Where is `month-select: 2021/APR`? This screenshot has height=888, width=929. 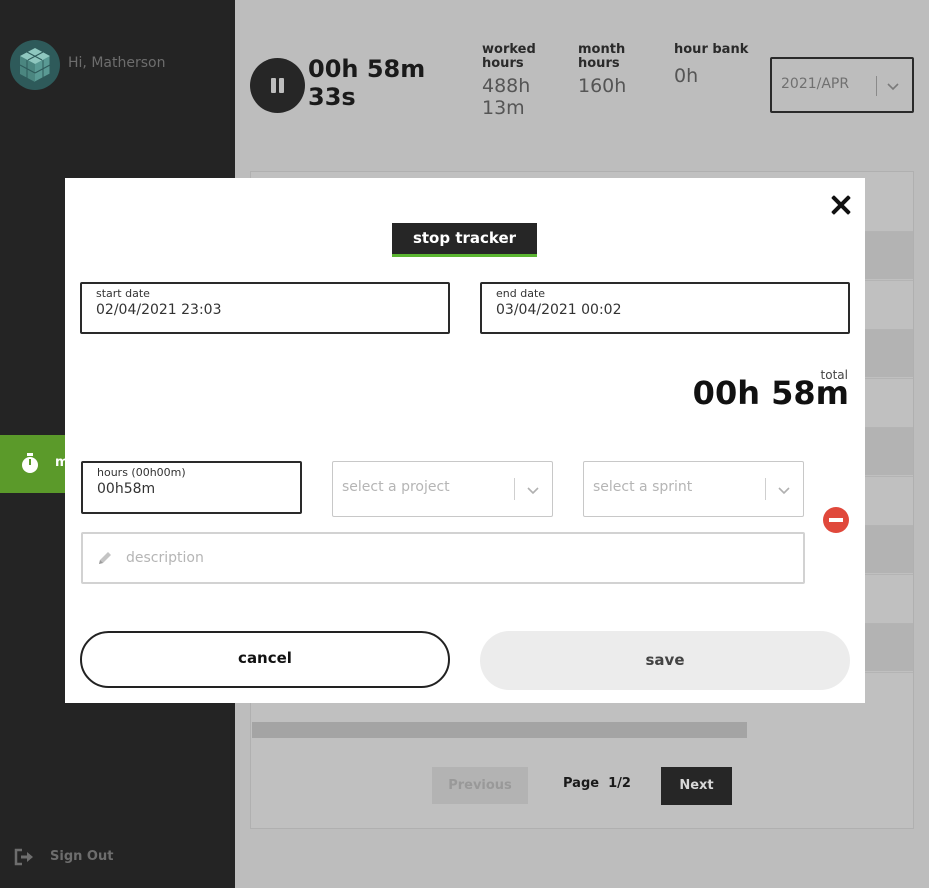 month-select: 2021/APR is located at coordinates (842, 85).